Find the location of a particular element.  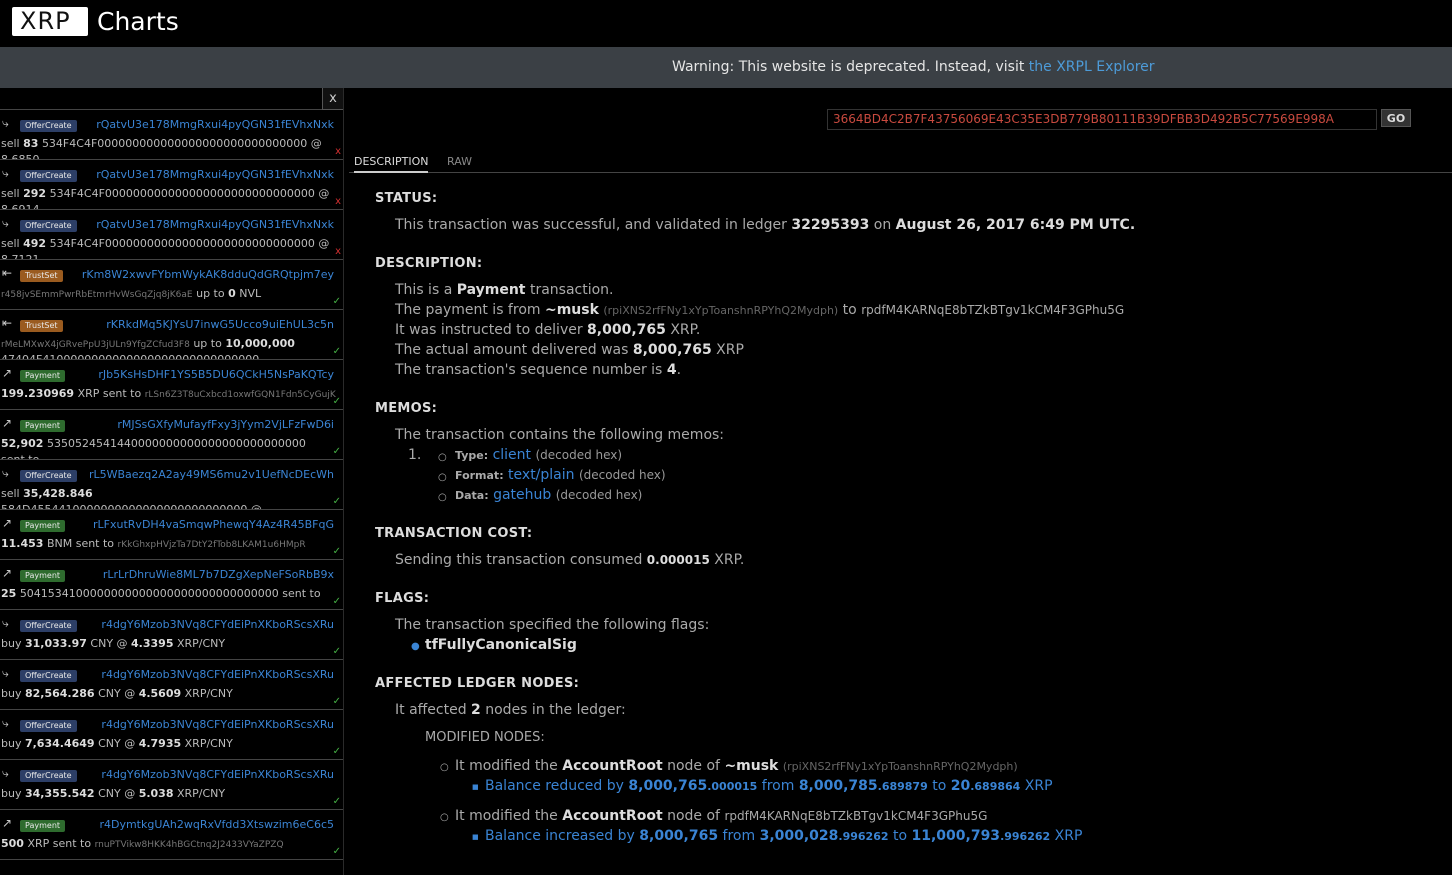

feed-account-link: r4DymtkgUAh2wqRxVfdd3Xtswzim6eC6c5 is located at coordinates (216, 824).